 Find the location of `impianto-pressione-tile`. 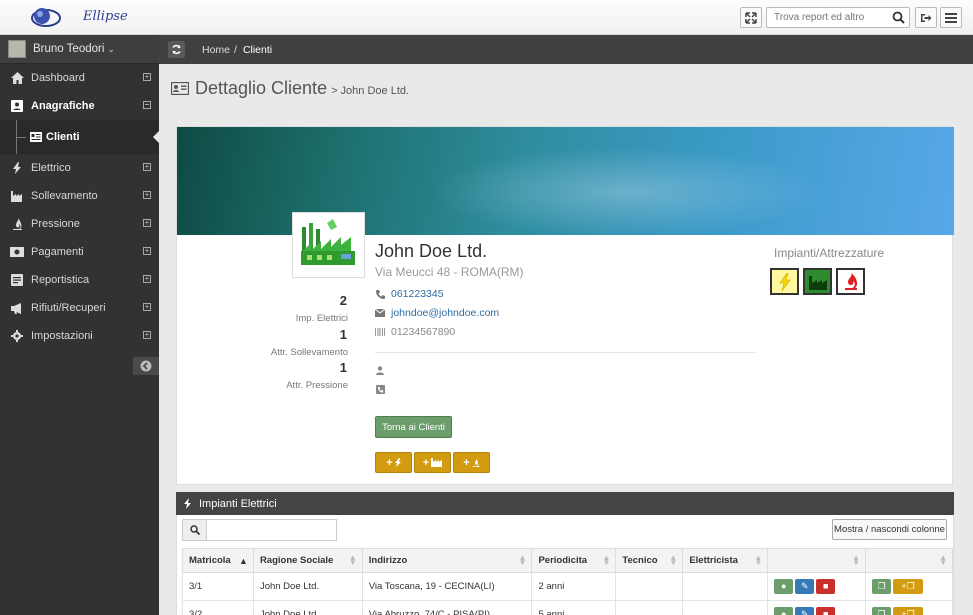

impianto-pressione-tile is located at coordinates (850, 281).